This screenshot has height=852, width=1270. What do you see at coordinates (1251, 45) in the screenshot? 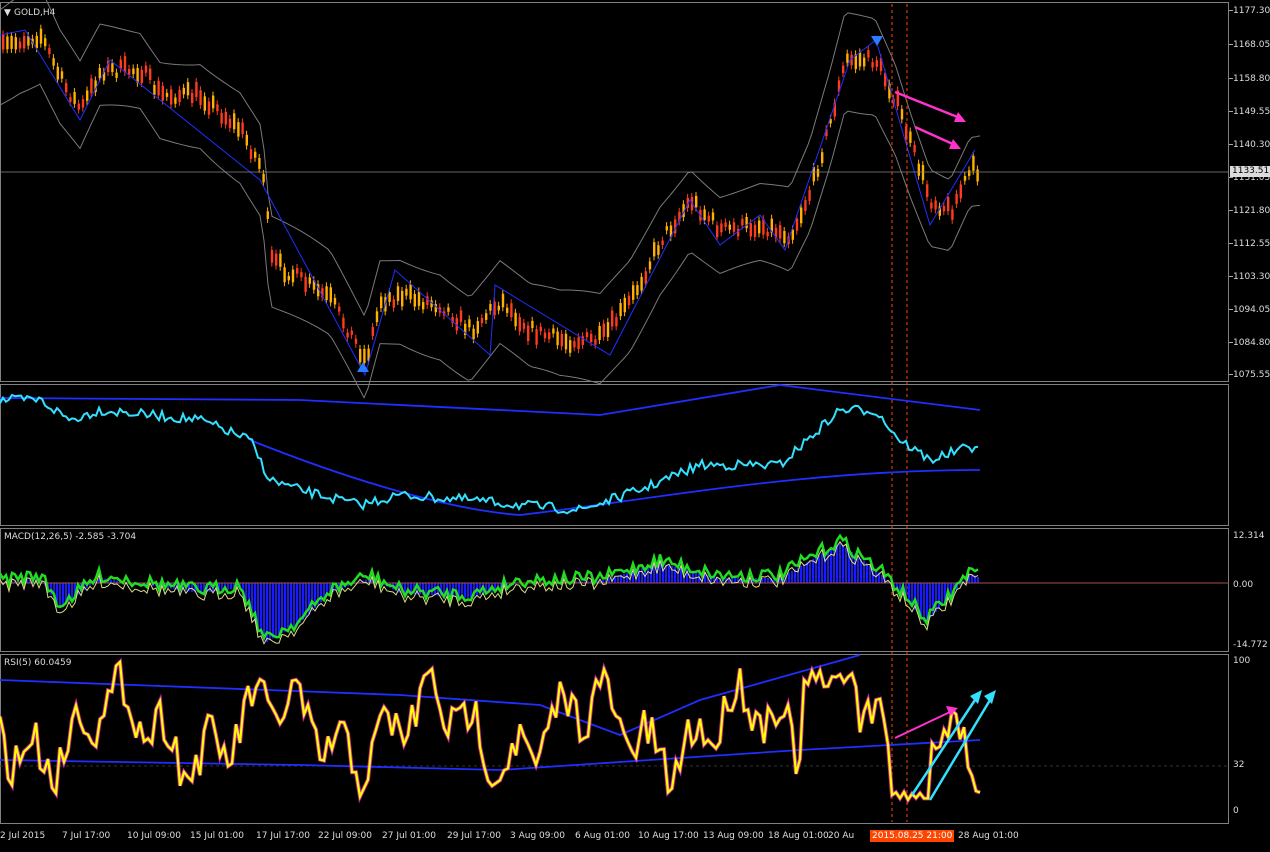
I see `price-tick: 1168.05` at bounding box center [1251, 45].